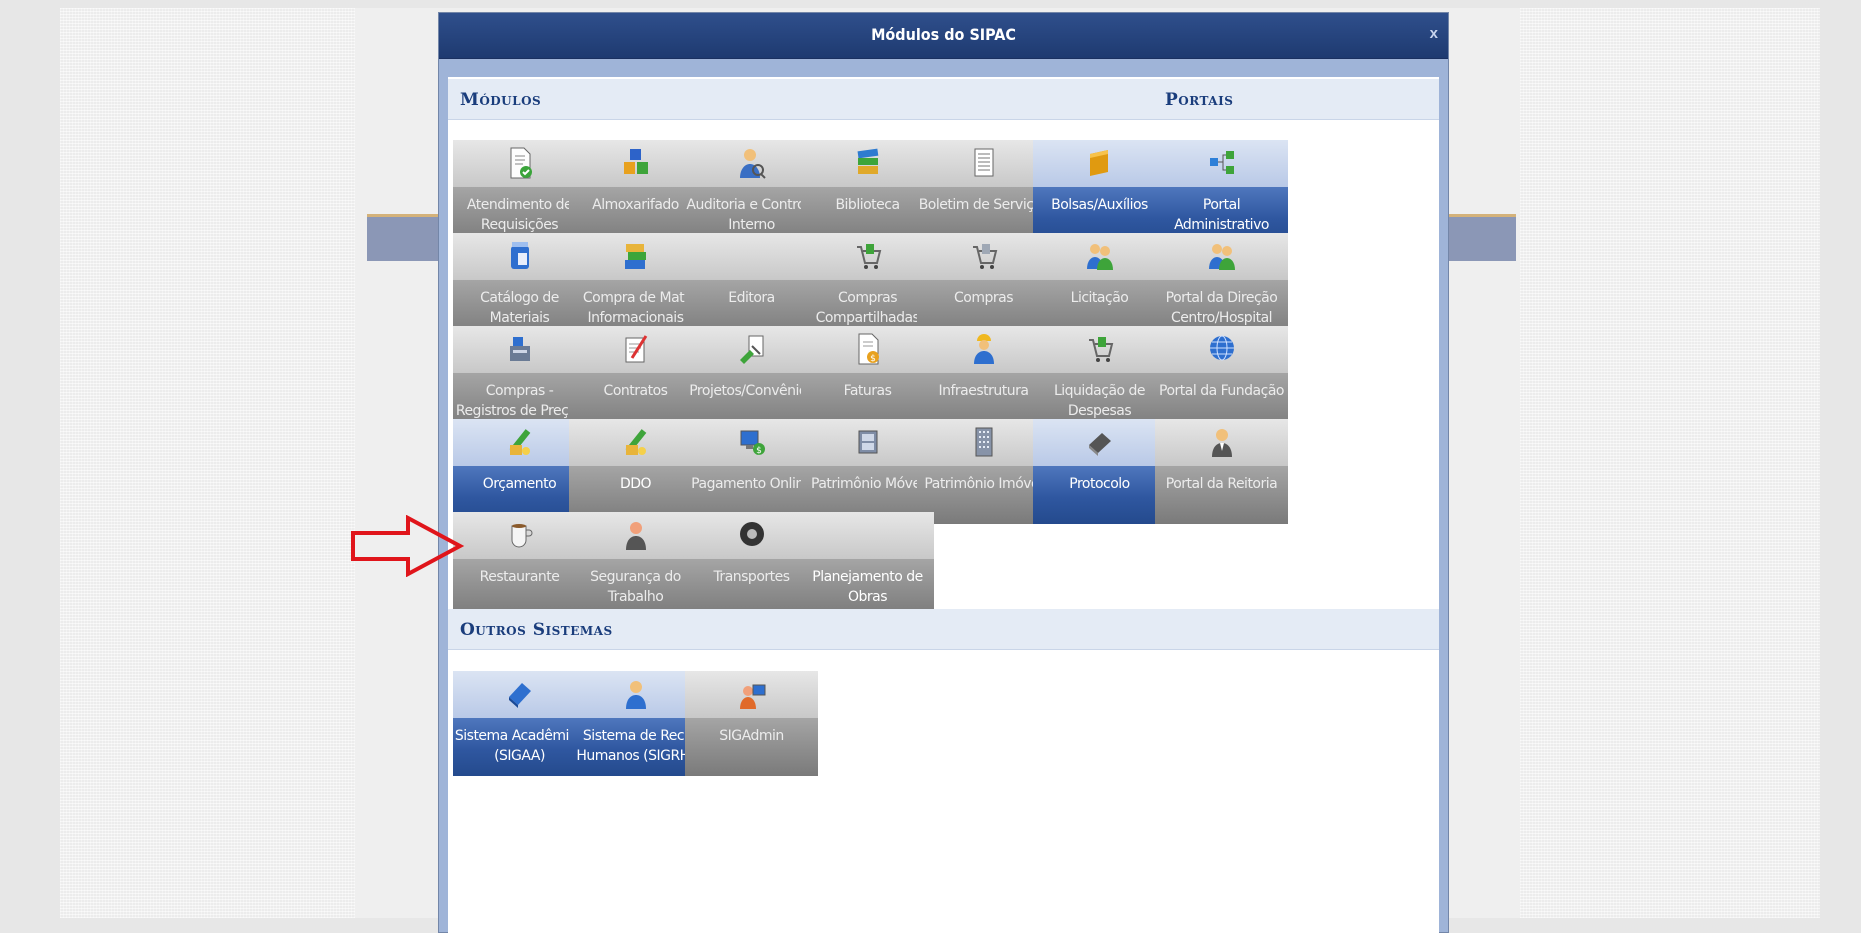  What do you see at coordinates (635, 161) in the screenshot?
I see `cubes-icon` at bounding box center [635, 161].